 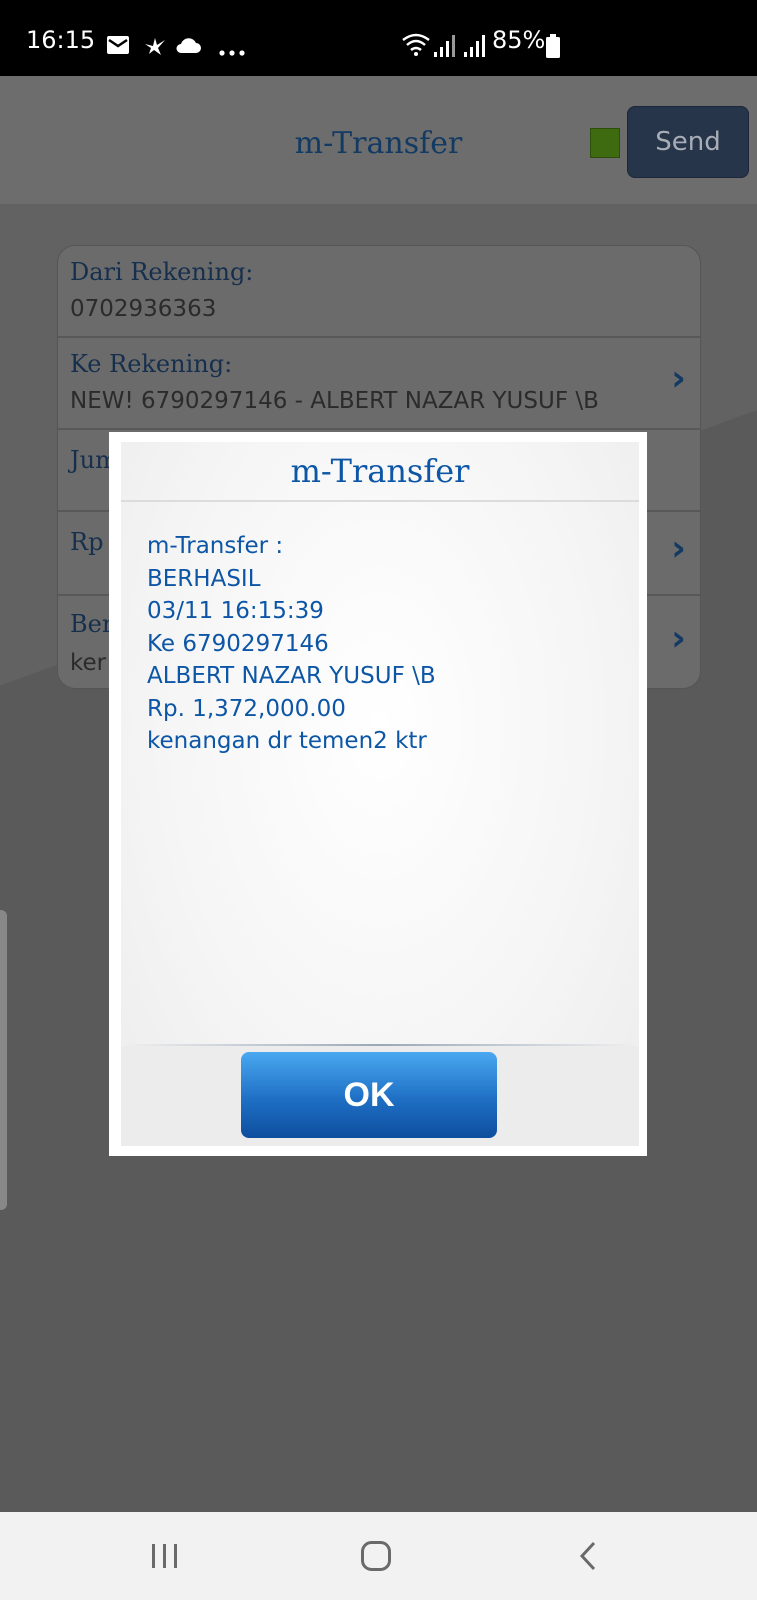 What do you see at coordinates (88, 663) in the screenshot?
I see `note-value: ker` at bounding box center [88, 663].